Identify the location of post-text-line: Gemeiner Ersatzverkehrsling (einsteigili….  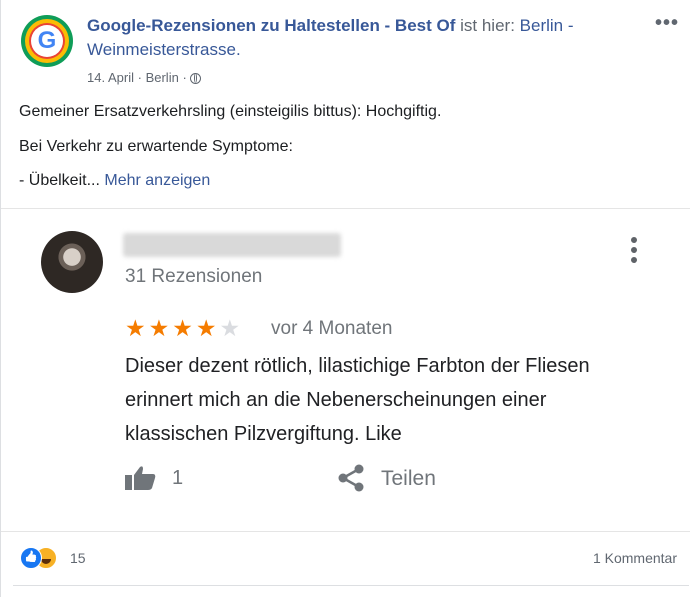
(230, 111).